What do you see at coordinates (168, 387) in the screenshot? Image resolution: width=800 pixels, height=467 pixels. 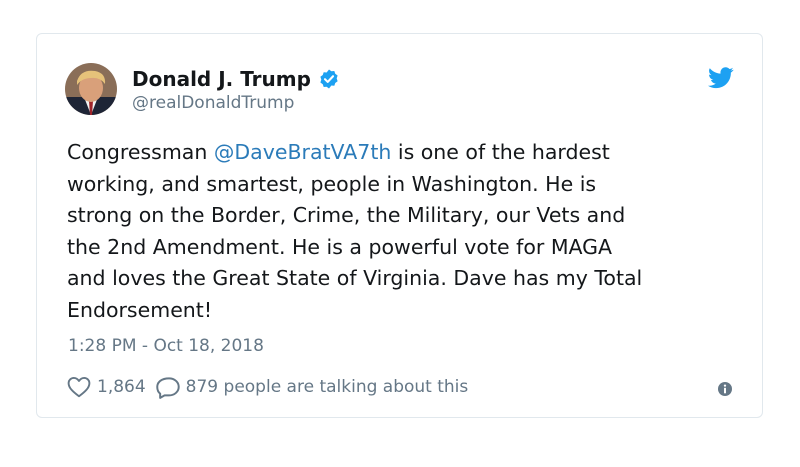 I see `speech-bubble-icon` at bounding box center [168, 387].